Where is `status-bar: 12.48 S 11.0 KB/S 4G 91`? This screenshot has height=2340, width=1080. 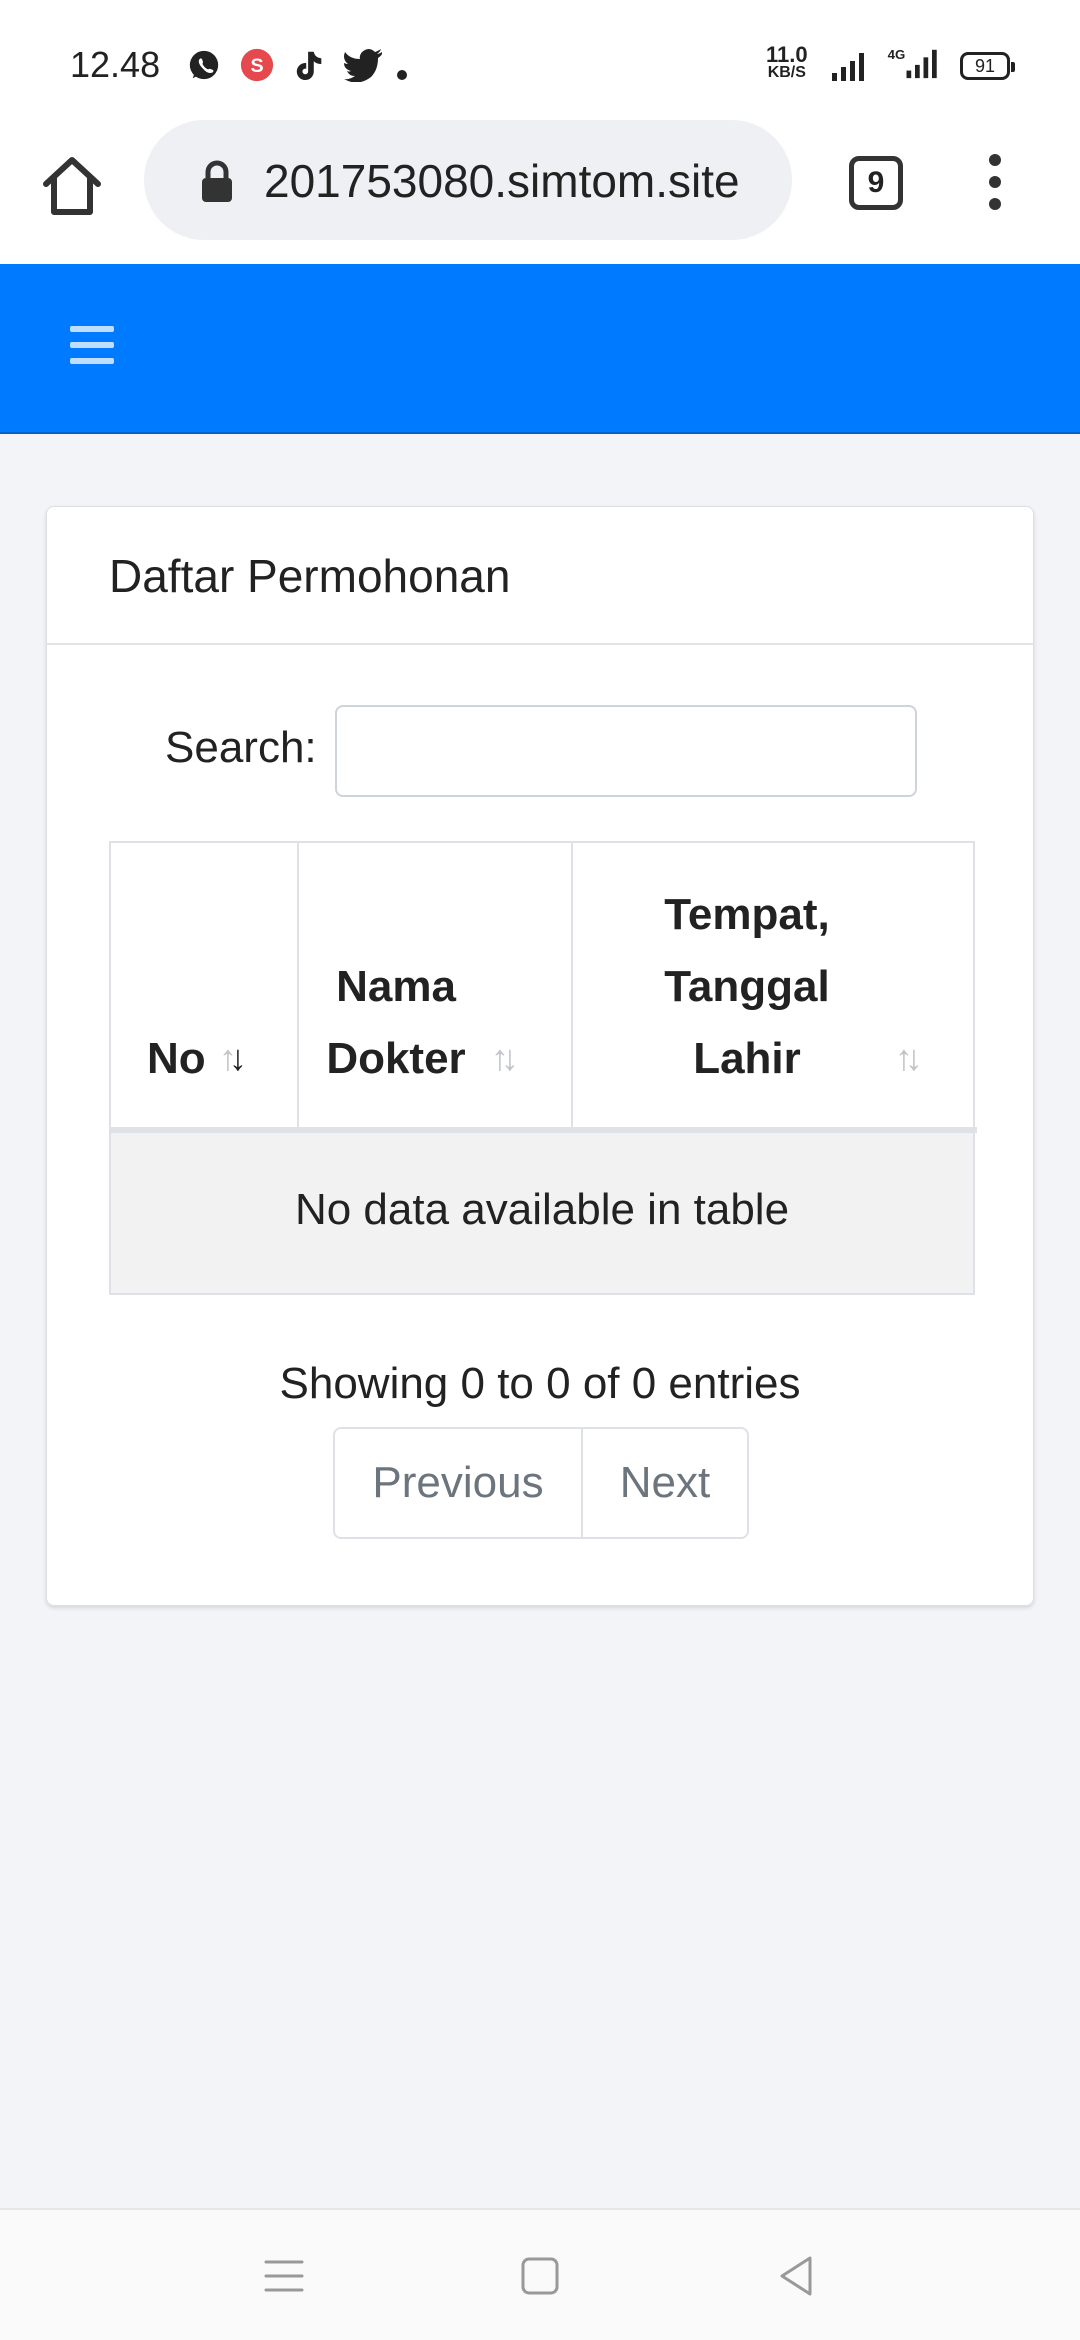 status-bar: 12.48 S 11.0 KB/S 4G 91 is located at coordinates (540, 60).